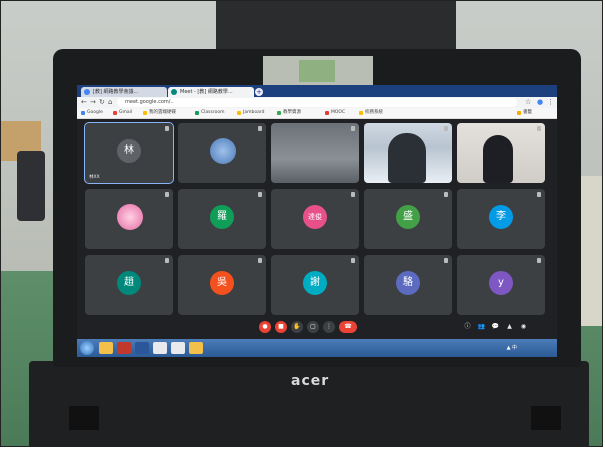  Describe the element at coordinates (512, 347) in the screenshot. I see `system-tray: ▲ 中` at that location.